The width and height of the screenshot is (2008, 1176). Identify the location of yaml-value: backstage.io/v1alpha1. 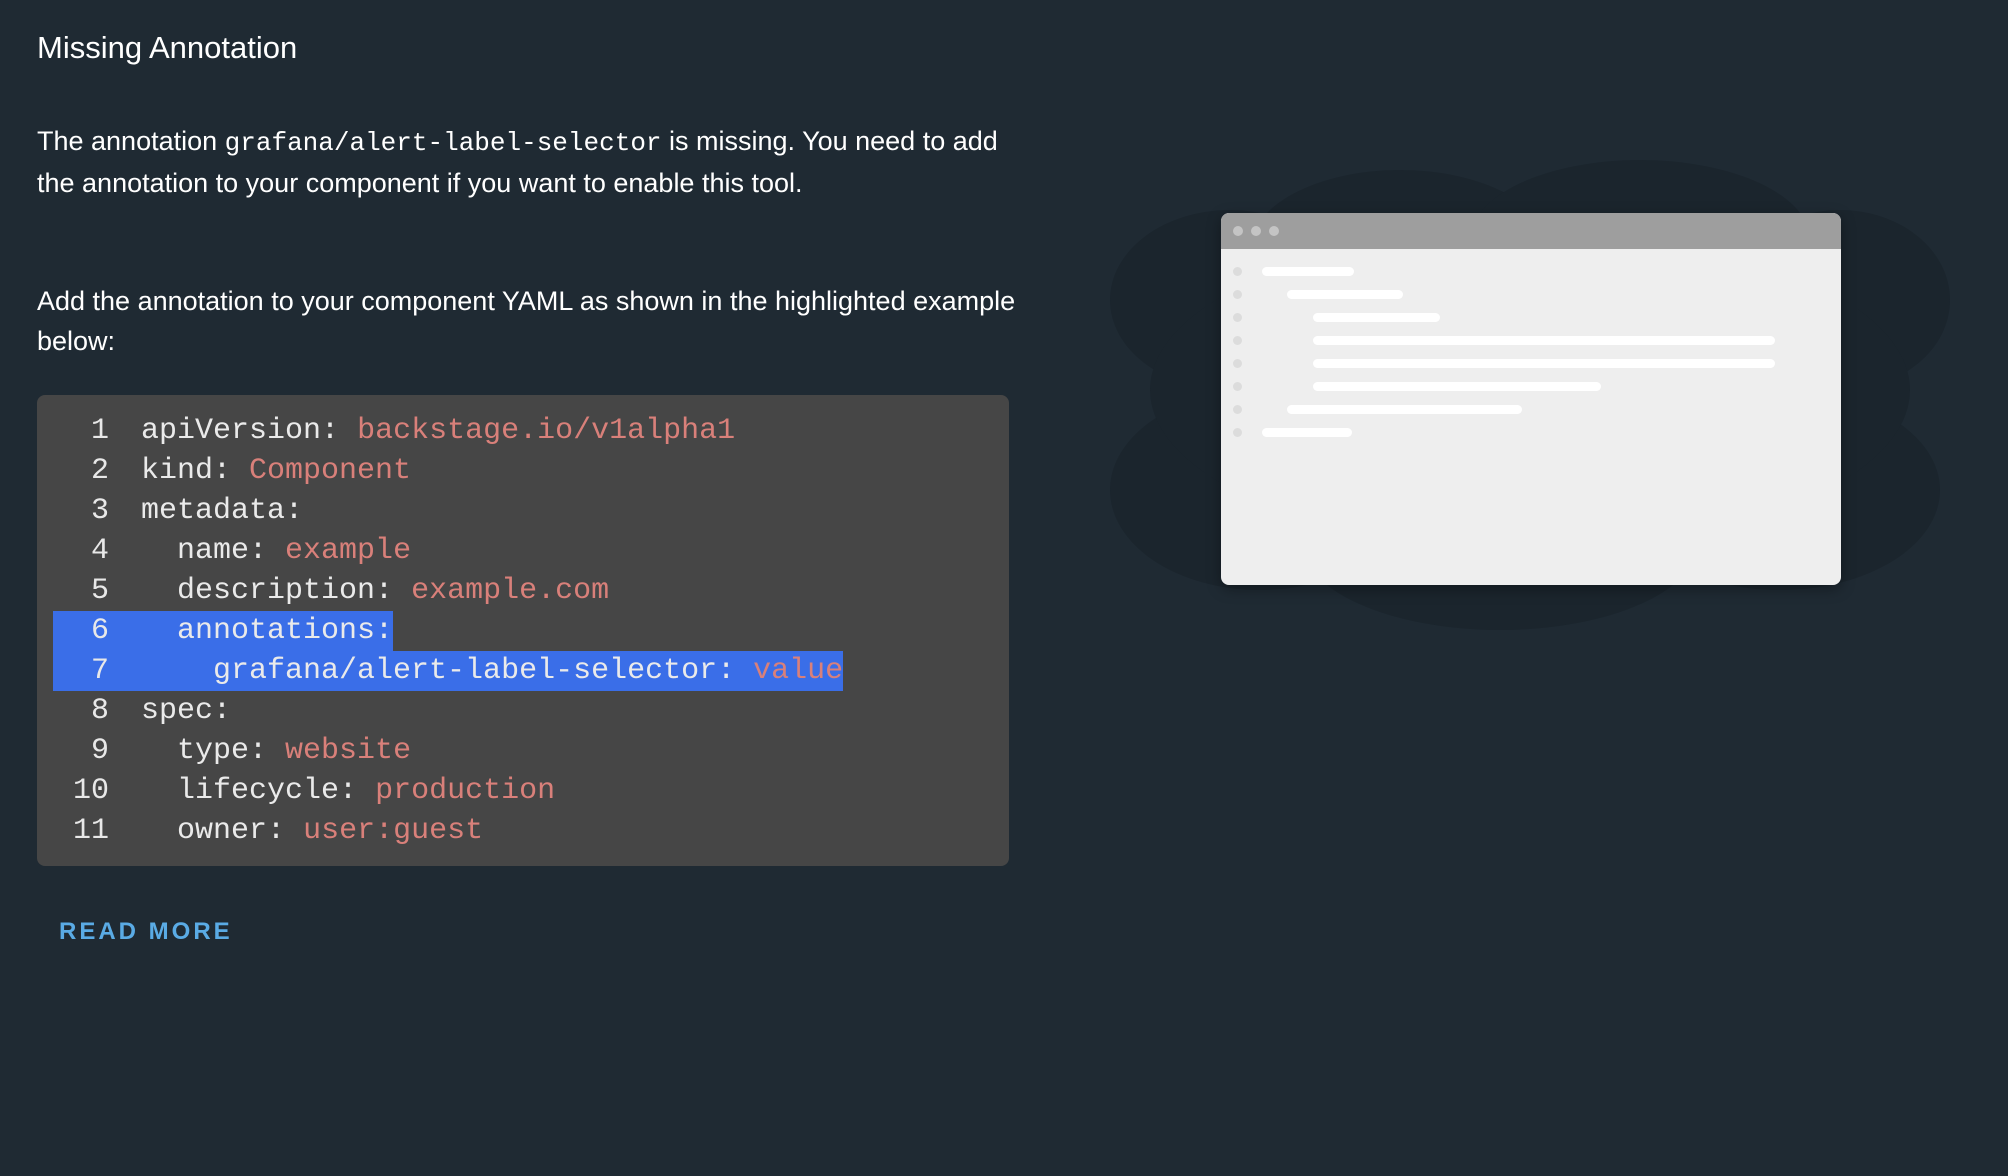
(546, 431).